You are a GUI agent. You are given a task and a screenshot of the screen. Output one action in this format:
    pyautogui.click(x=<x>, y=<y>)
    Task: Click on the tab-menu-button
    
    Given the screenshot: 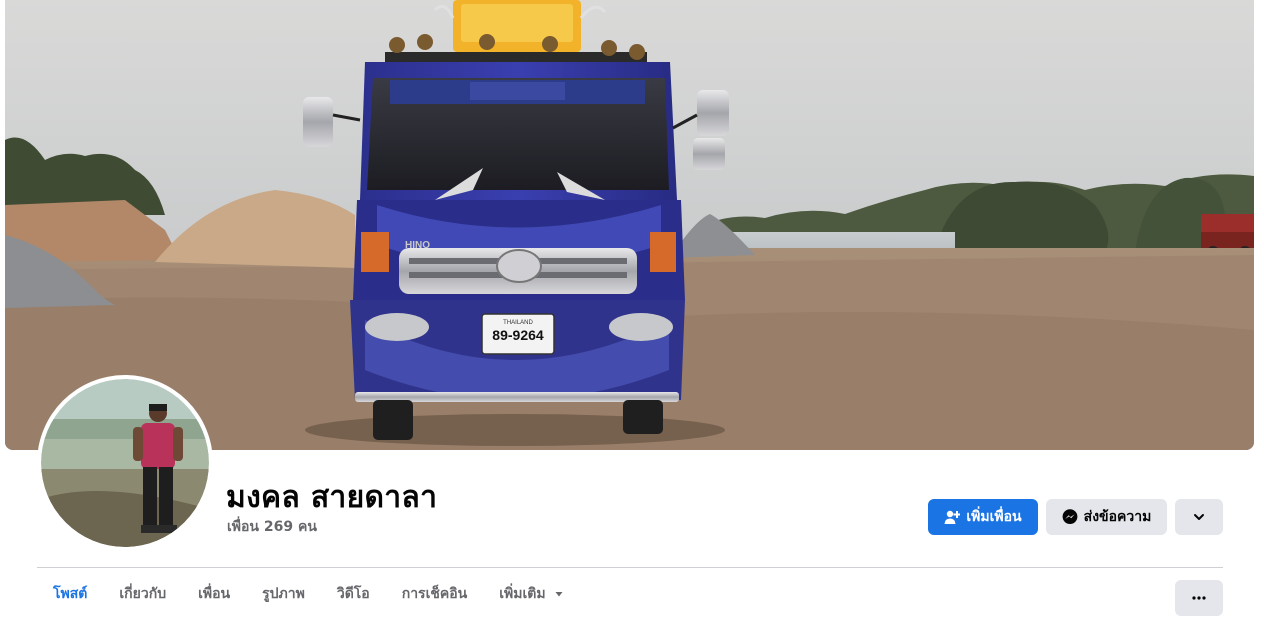 What is the action you would take?
    pyautogui.click(x=1199, y=598)
    